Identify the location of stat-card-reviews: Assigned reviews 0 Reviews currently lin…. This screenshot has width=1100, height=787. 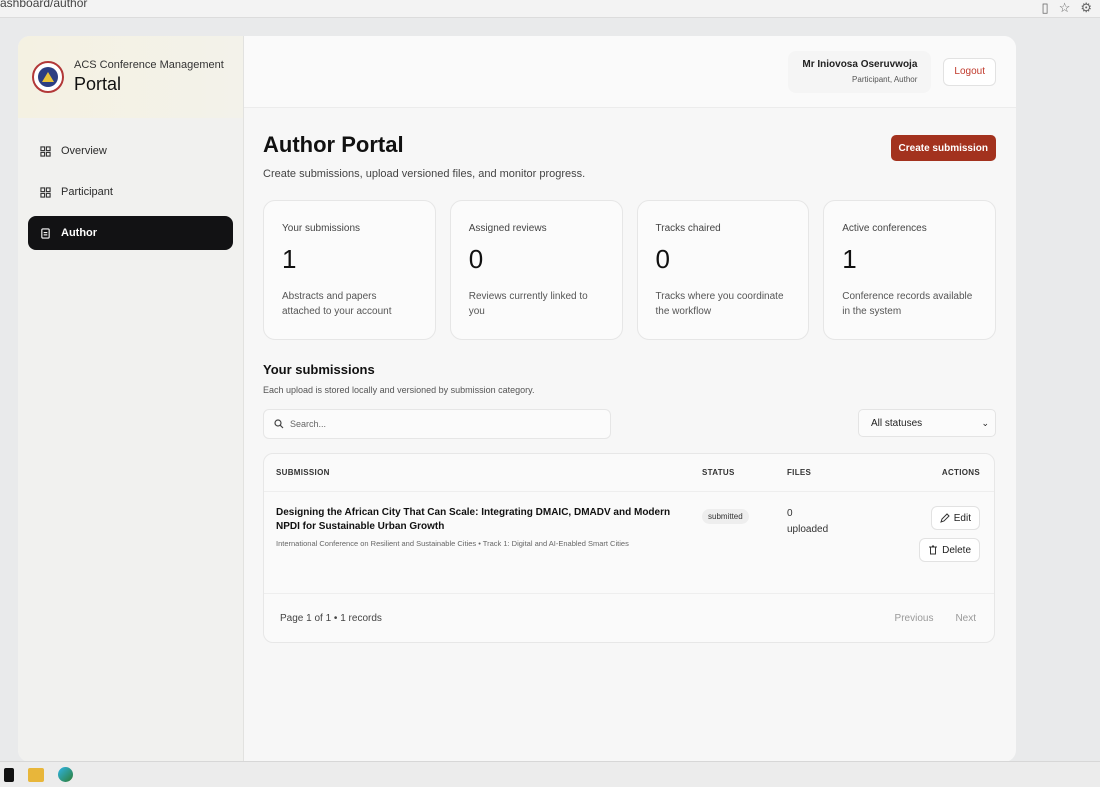
(536, 270).